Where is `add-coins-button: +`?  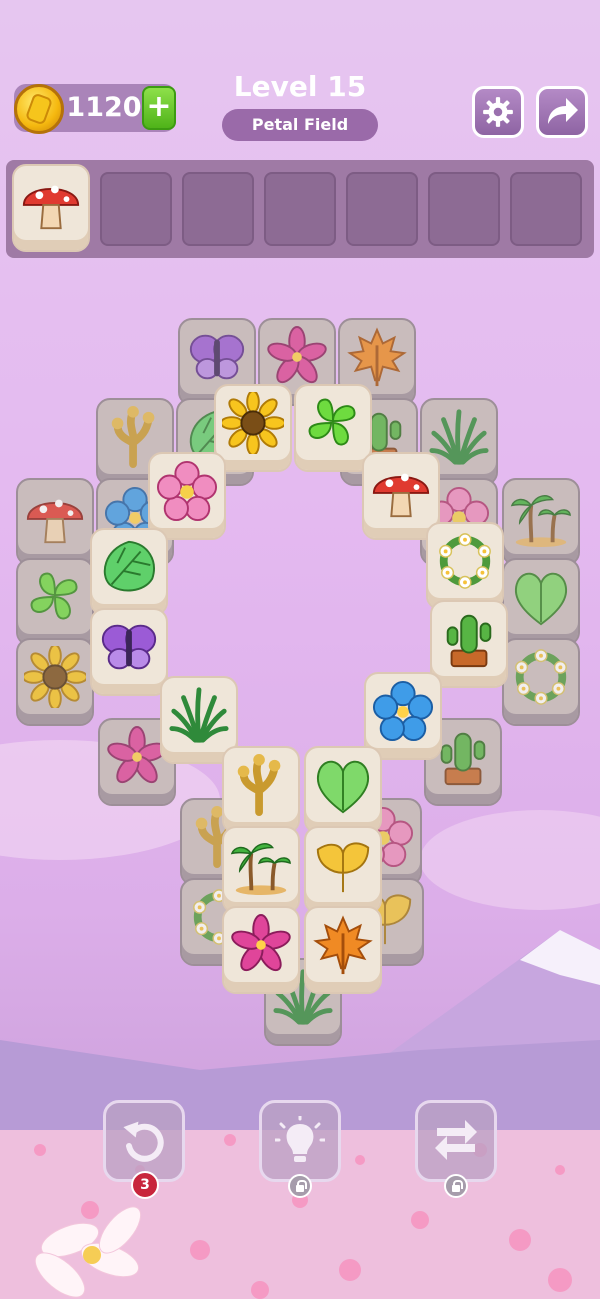 add-coins-button: + is located at coordinates (159, 108).